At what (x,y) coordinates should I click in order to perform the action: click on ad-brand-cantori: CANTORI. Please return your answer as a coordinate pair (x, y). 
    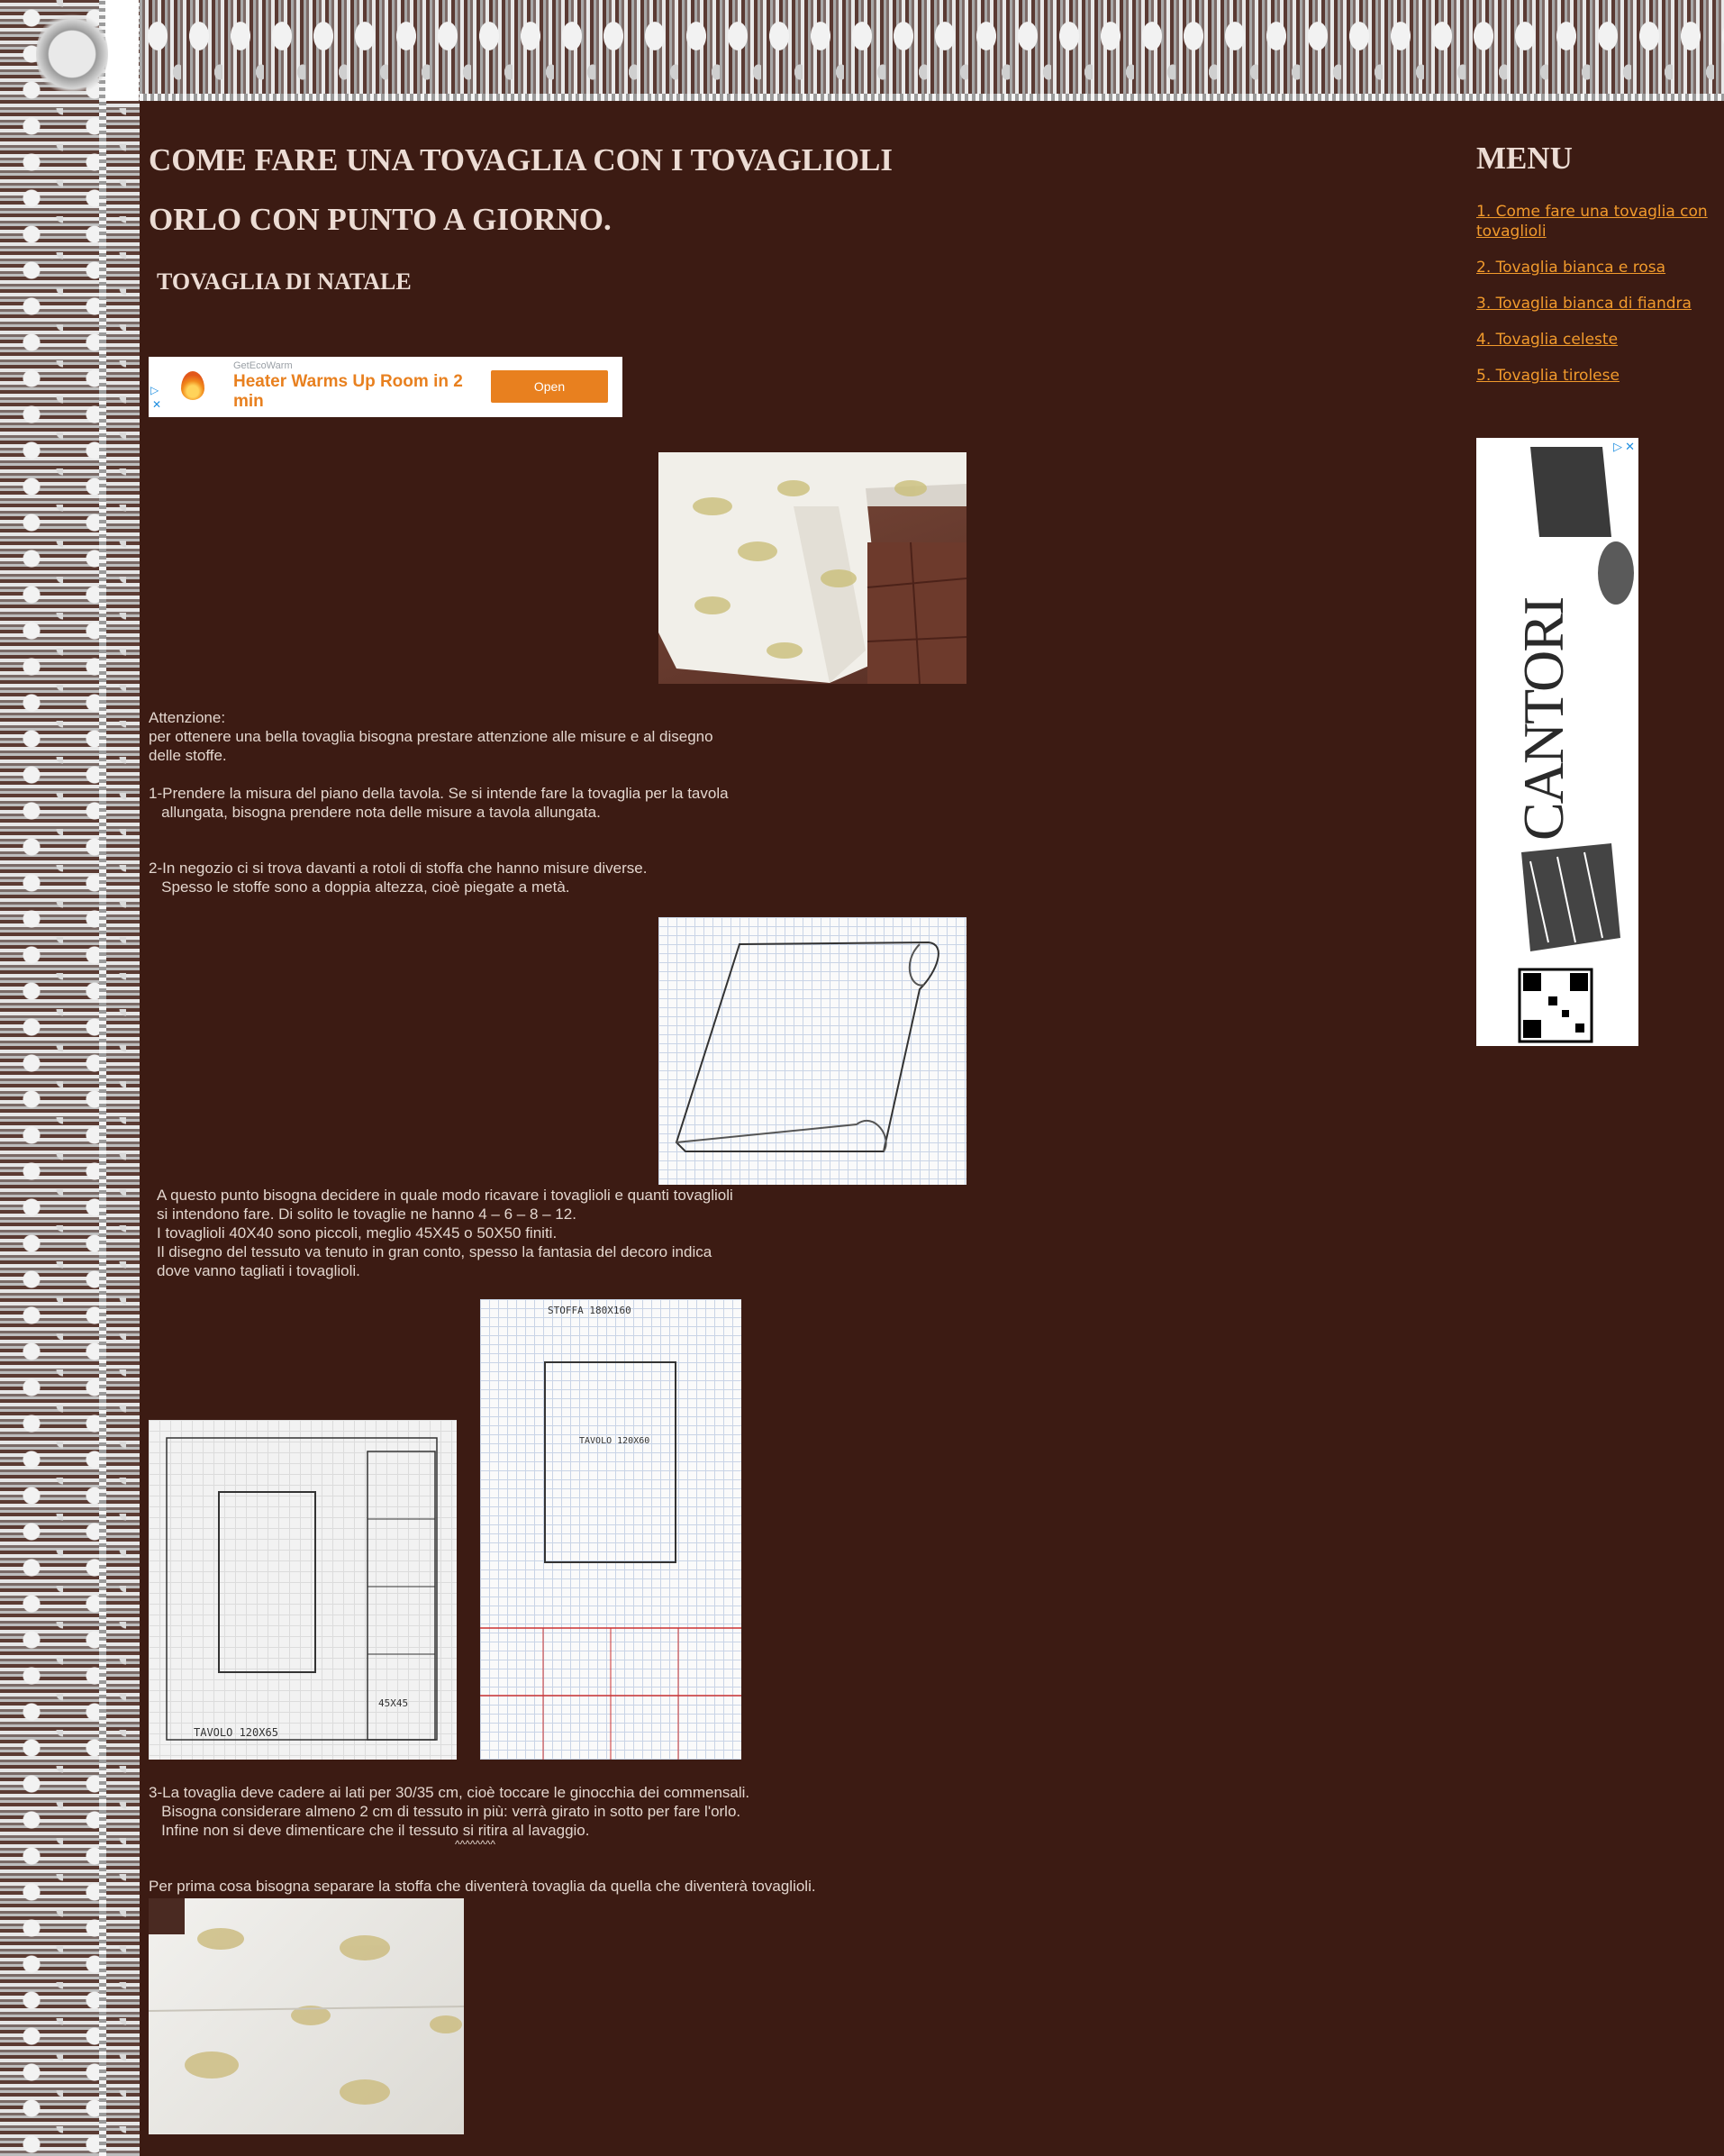
    Looking at the image, I should click on (1543, 719).